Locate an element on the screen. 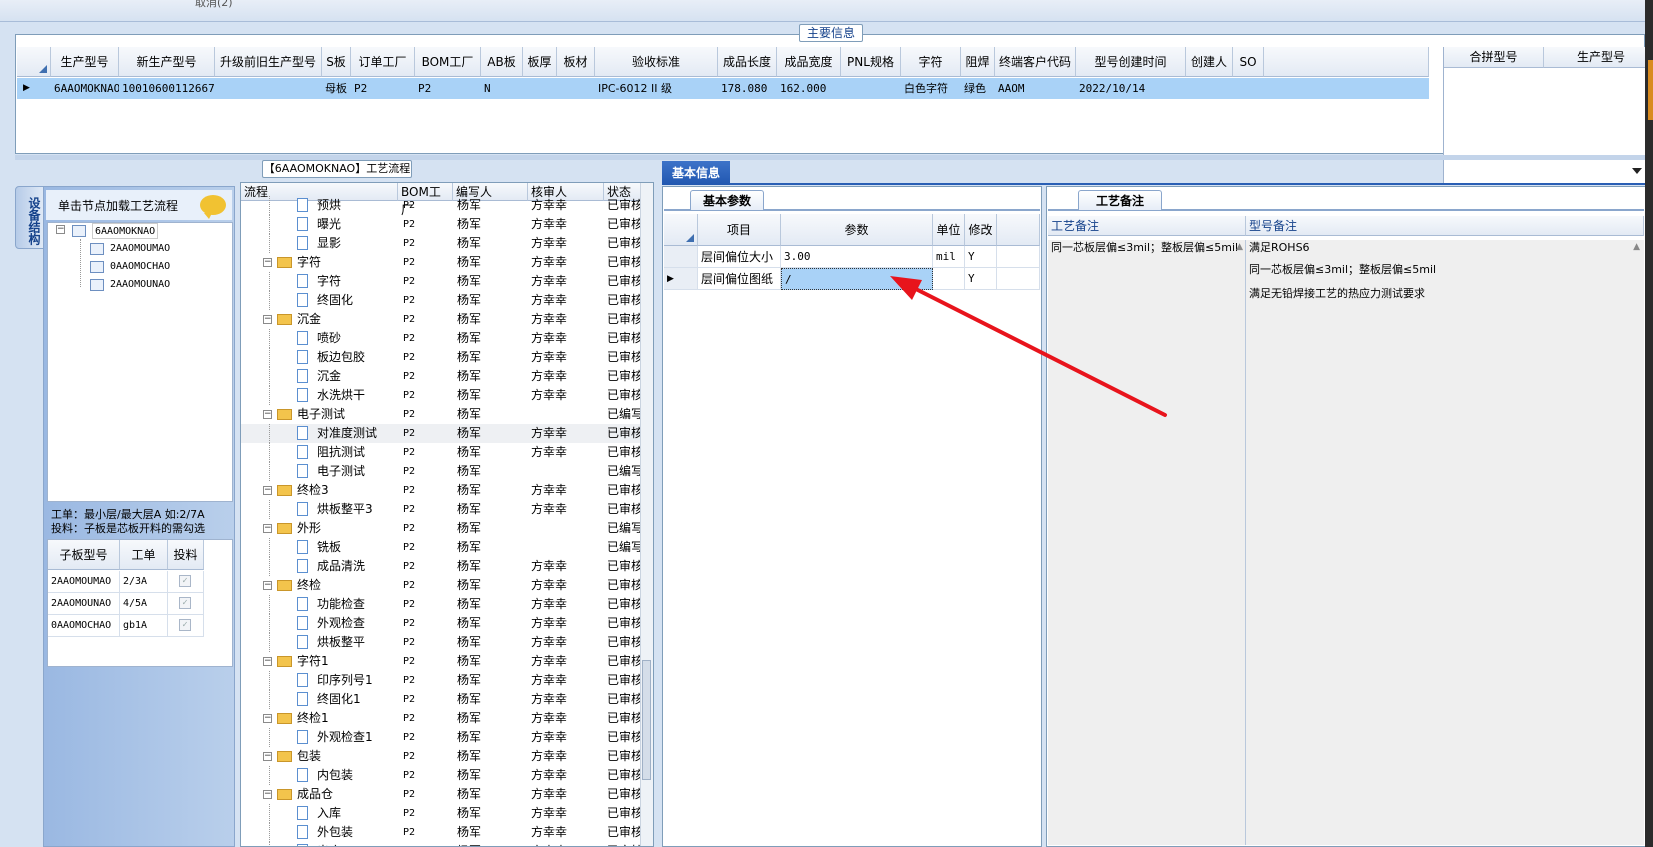 The width and height of the screenshot is (1653, 847). process-row: 阻抗测试 P2 杨军 方幸幸 已审核 is located at coordinates (441, 452).